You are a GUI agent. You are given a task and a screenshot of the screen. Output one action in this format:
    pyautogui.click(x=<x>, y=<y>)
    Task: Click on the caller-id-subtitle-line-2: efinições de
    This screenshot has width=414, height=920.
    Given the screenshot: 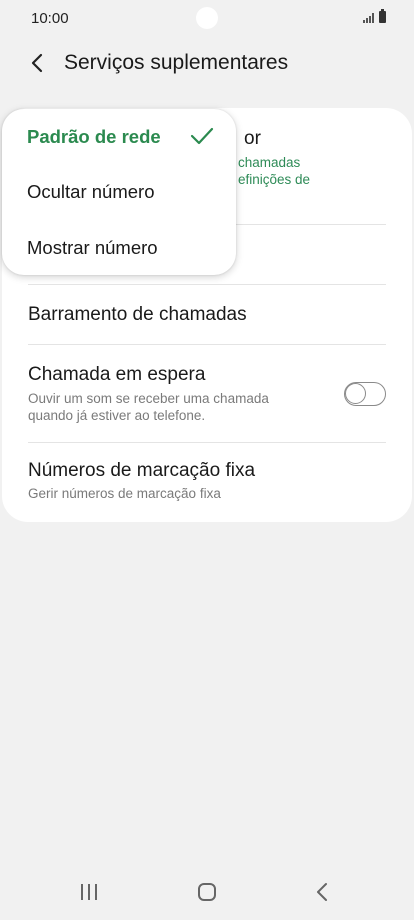 What is the action you would take?
    pyautogui.click(x=274, y=179)
    